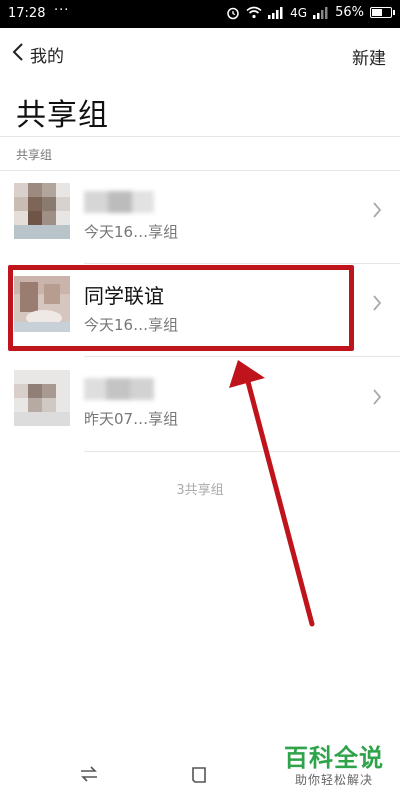  What do you see at coordinates (382, 12) in the screenshot?
I see `battery-icon` at bounding box center [382, 12].